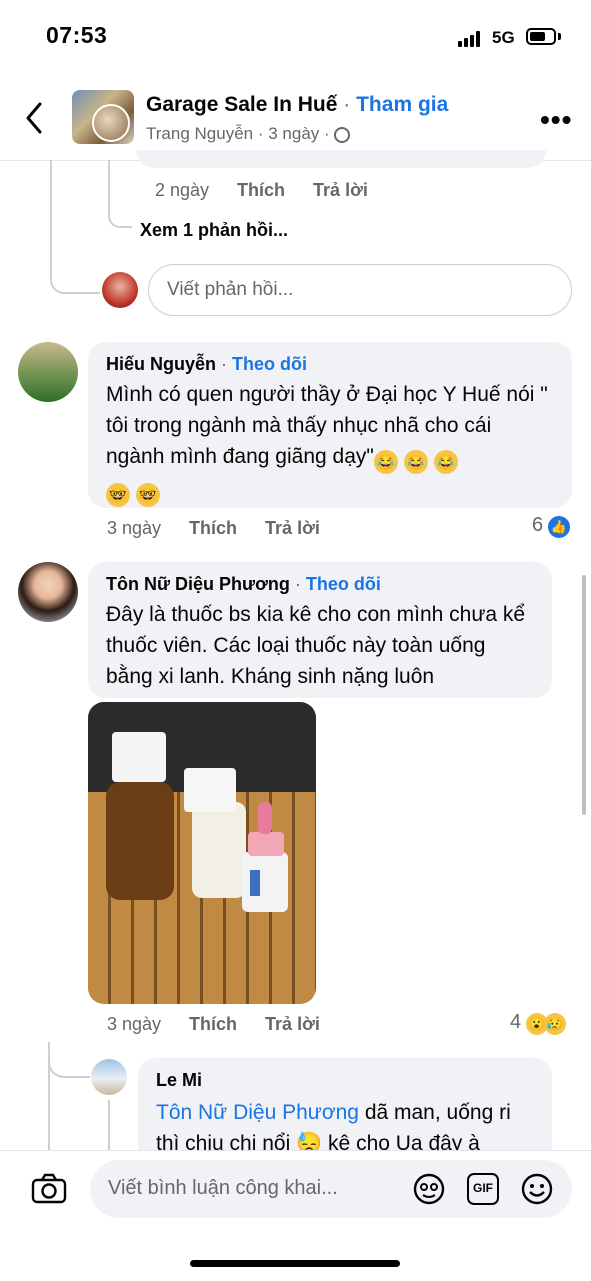 The width and height of the screenshot is (591, 1281). I want to click on more-icon: •••, so click(556, 120).